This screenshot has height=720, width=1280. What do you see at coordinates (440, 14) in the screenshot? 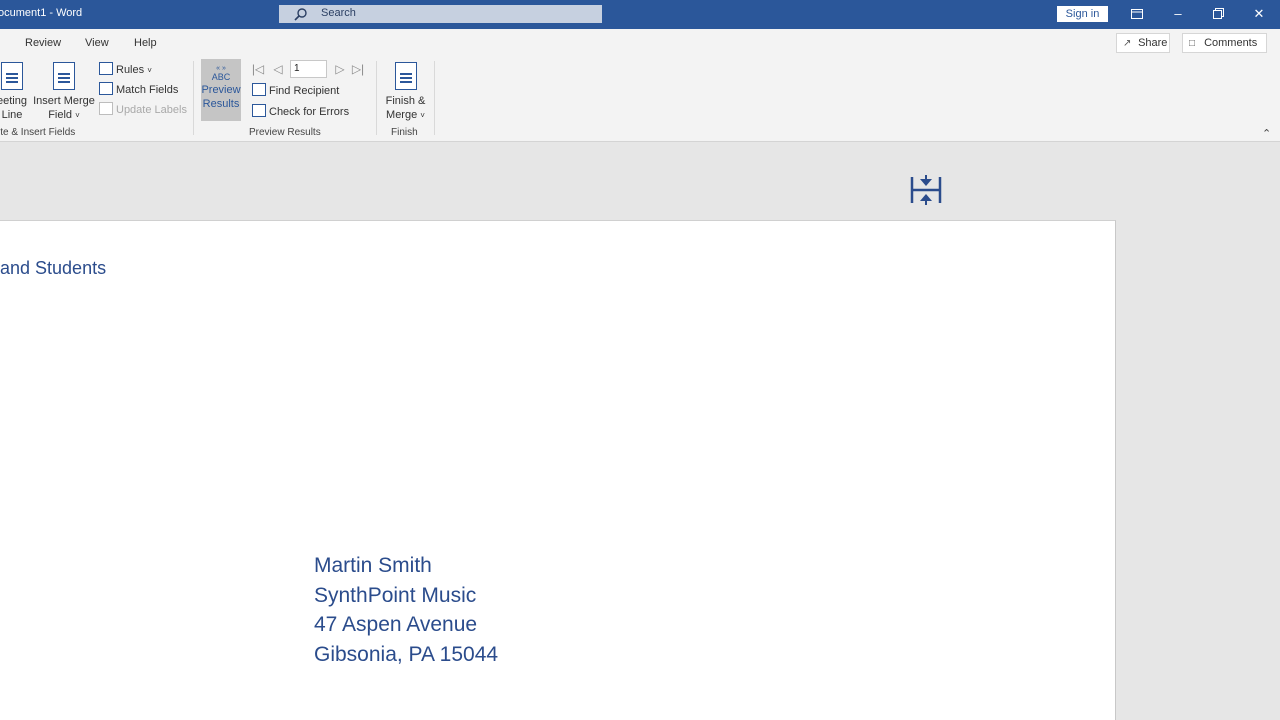
I see `search-box: Search` at bounding box center [440, 14].